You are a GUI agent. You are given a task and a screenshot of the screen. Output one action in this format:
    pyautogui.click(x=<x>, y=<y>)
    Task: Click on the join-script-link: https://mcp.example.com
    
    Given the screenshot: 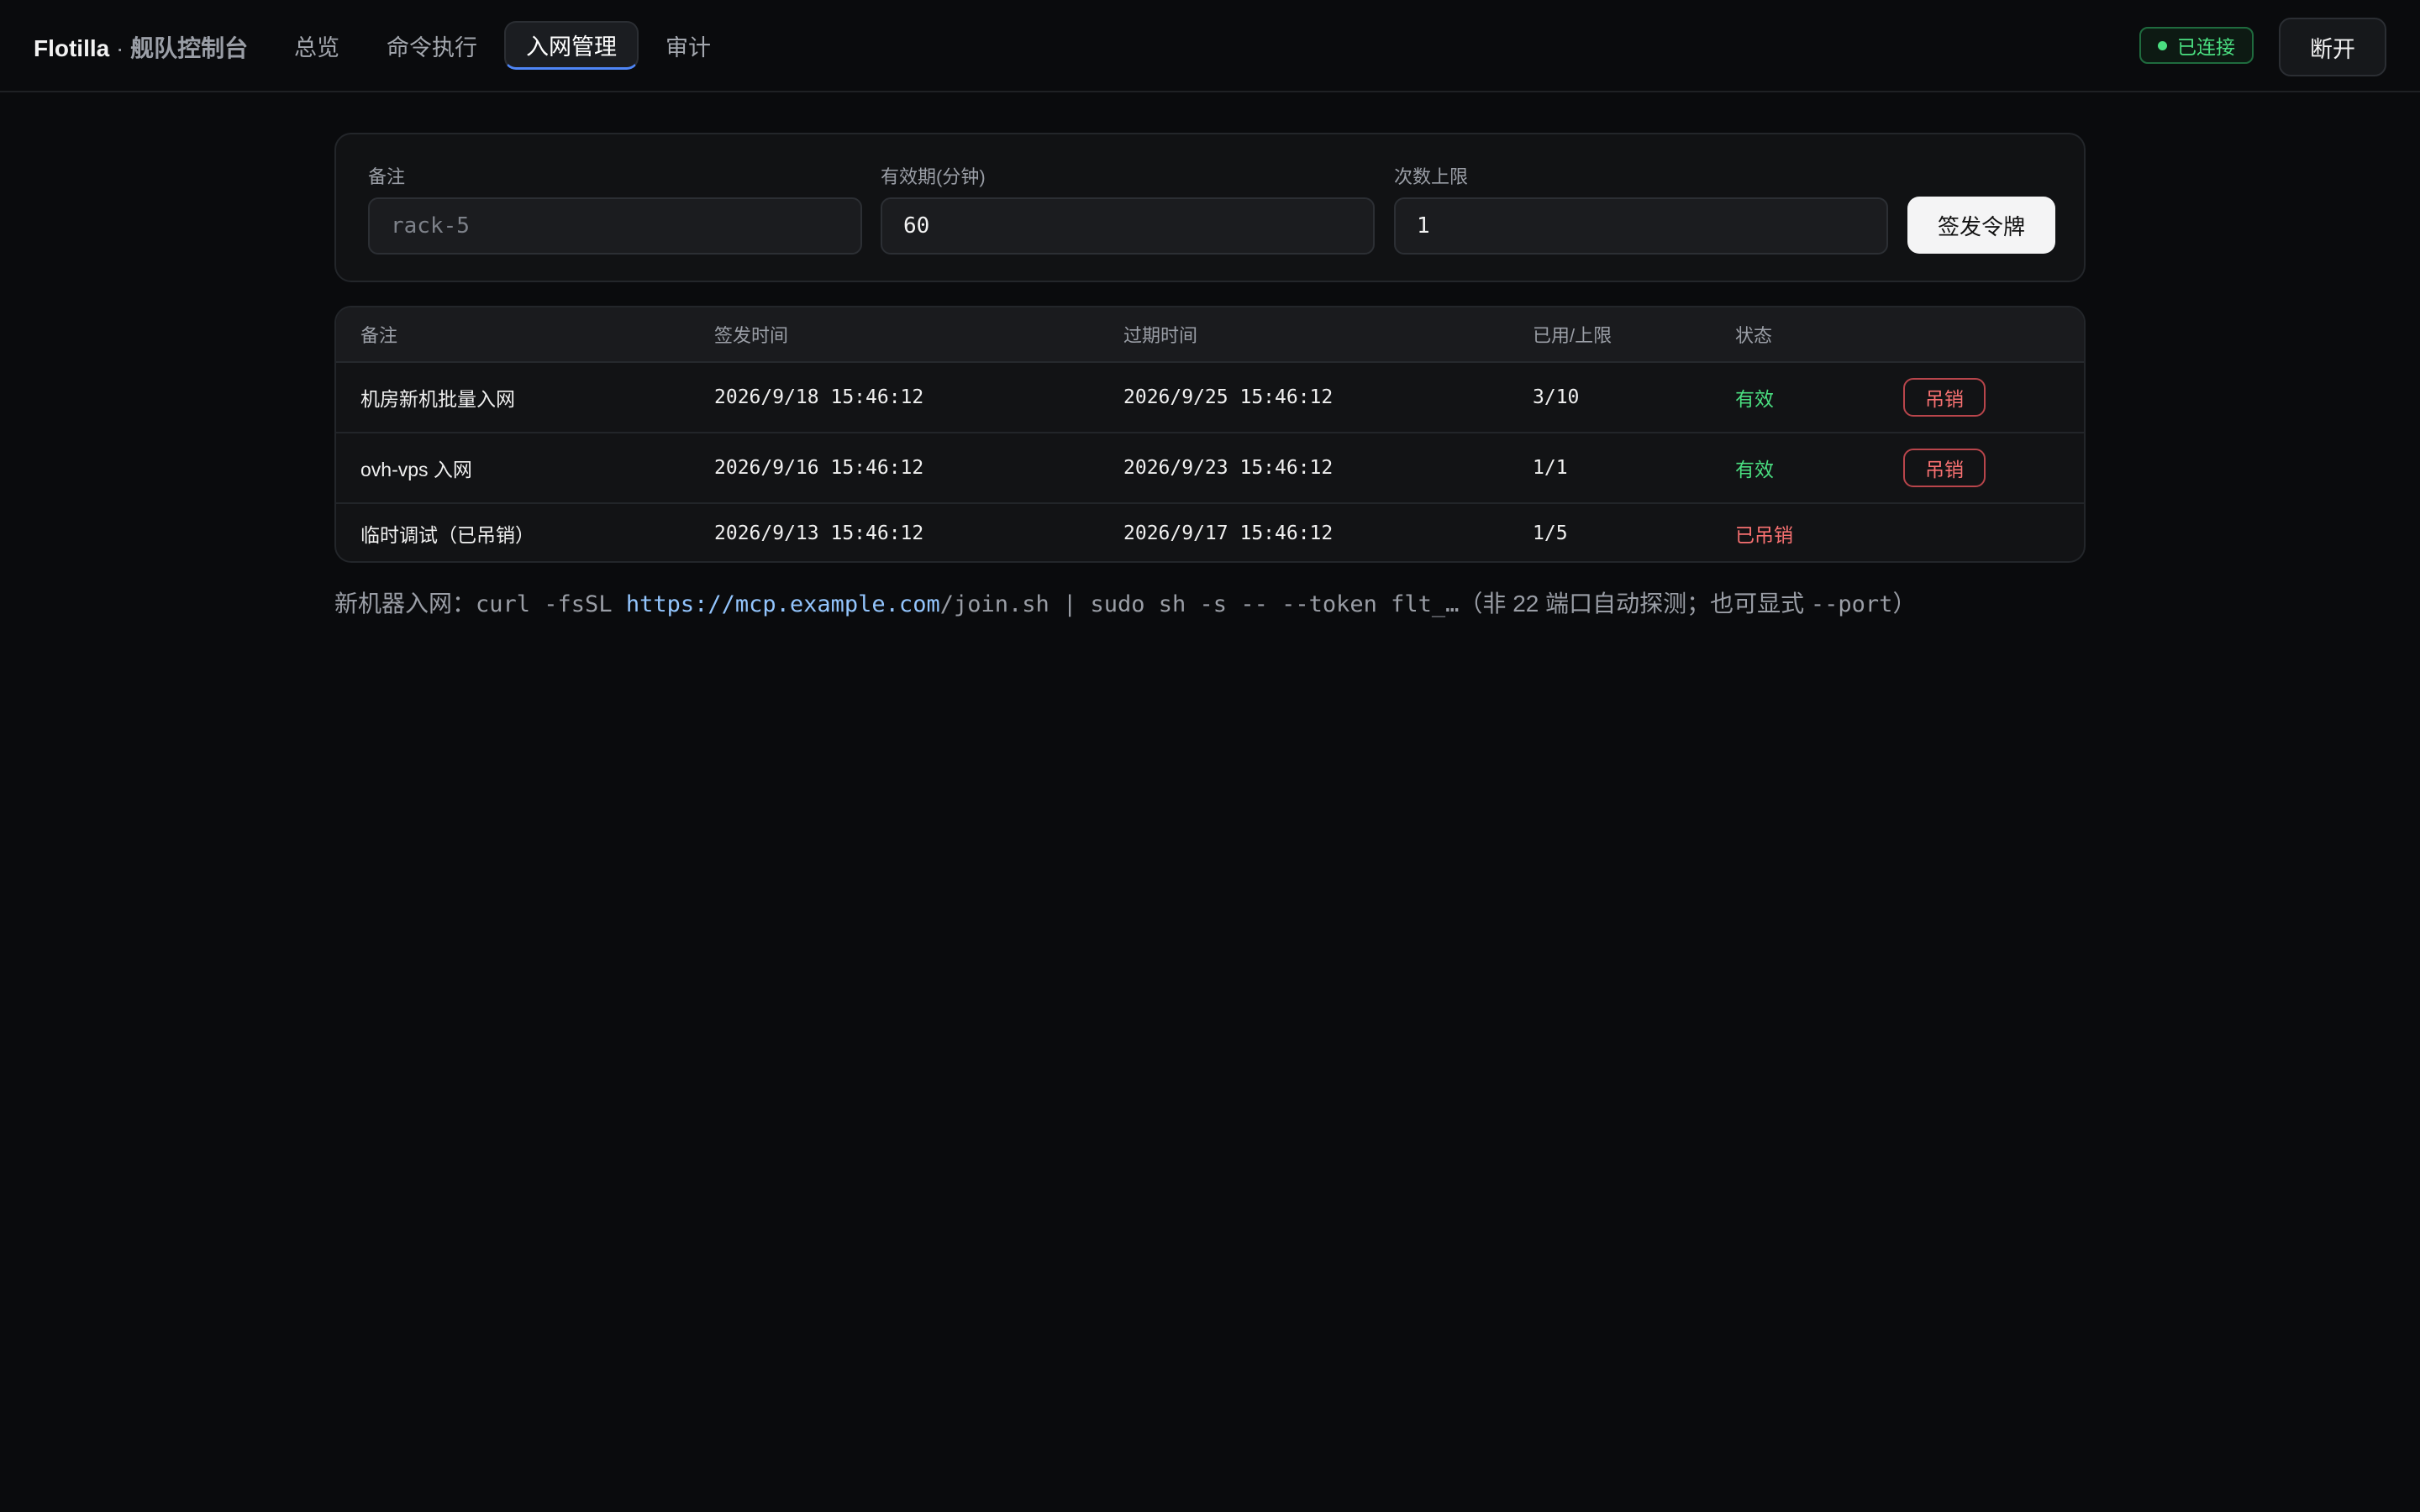 What is the action you would take?
    pyautogui.click(x=783, y=604)
    